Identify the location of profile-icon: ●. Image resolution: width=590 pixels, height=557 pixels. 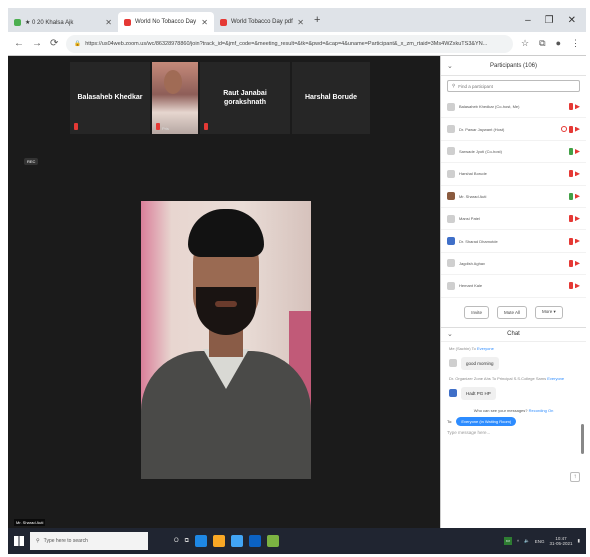
(558, 43).